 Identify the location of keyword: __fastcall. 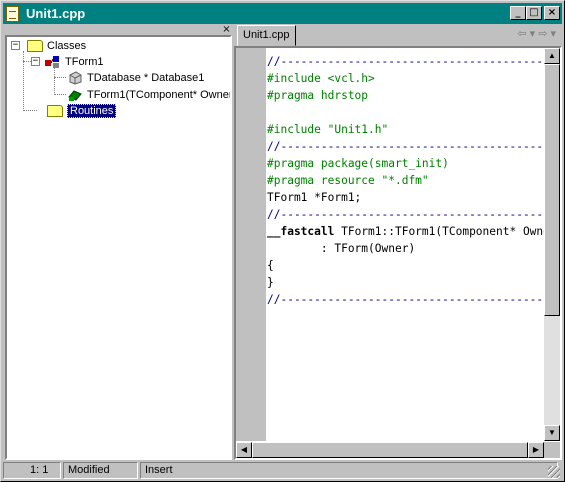
(301, 231).